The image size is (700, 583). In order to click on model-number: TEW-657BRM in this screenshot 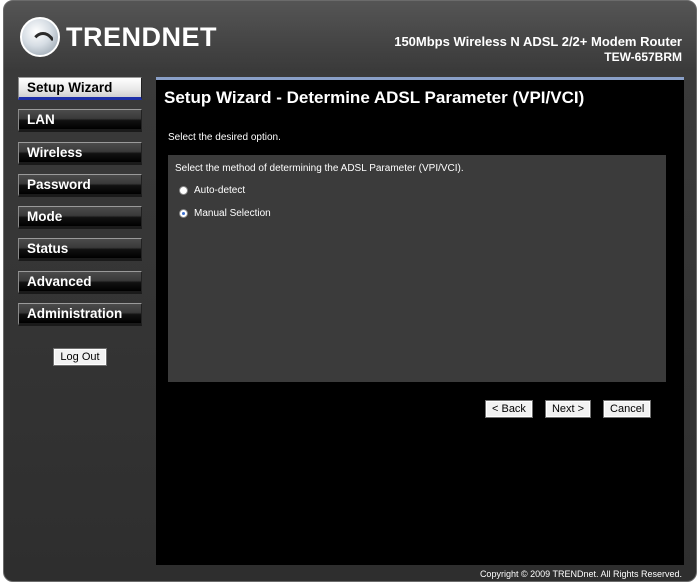, I will do `click(643, 57)`.